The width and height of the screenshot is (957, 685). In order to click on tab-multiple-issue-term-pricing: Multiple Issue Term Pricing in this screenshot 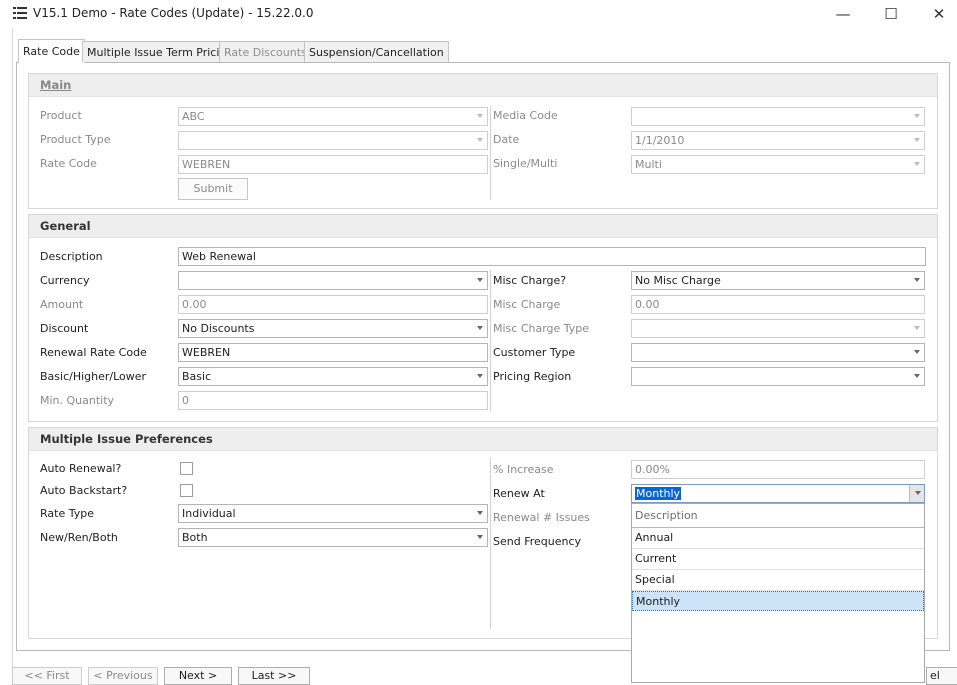, I will do `click(160, 51)`.